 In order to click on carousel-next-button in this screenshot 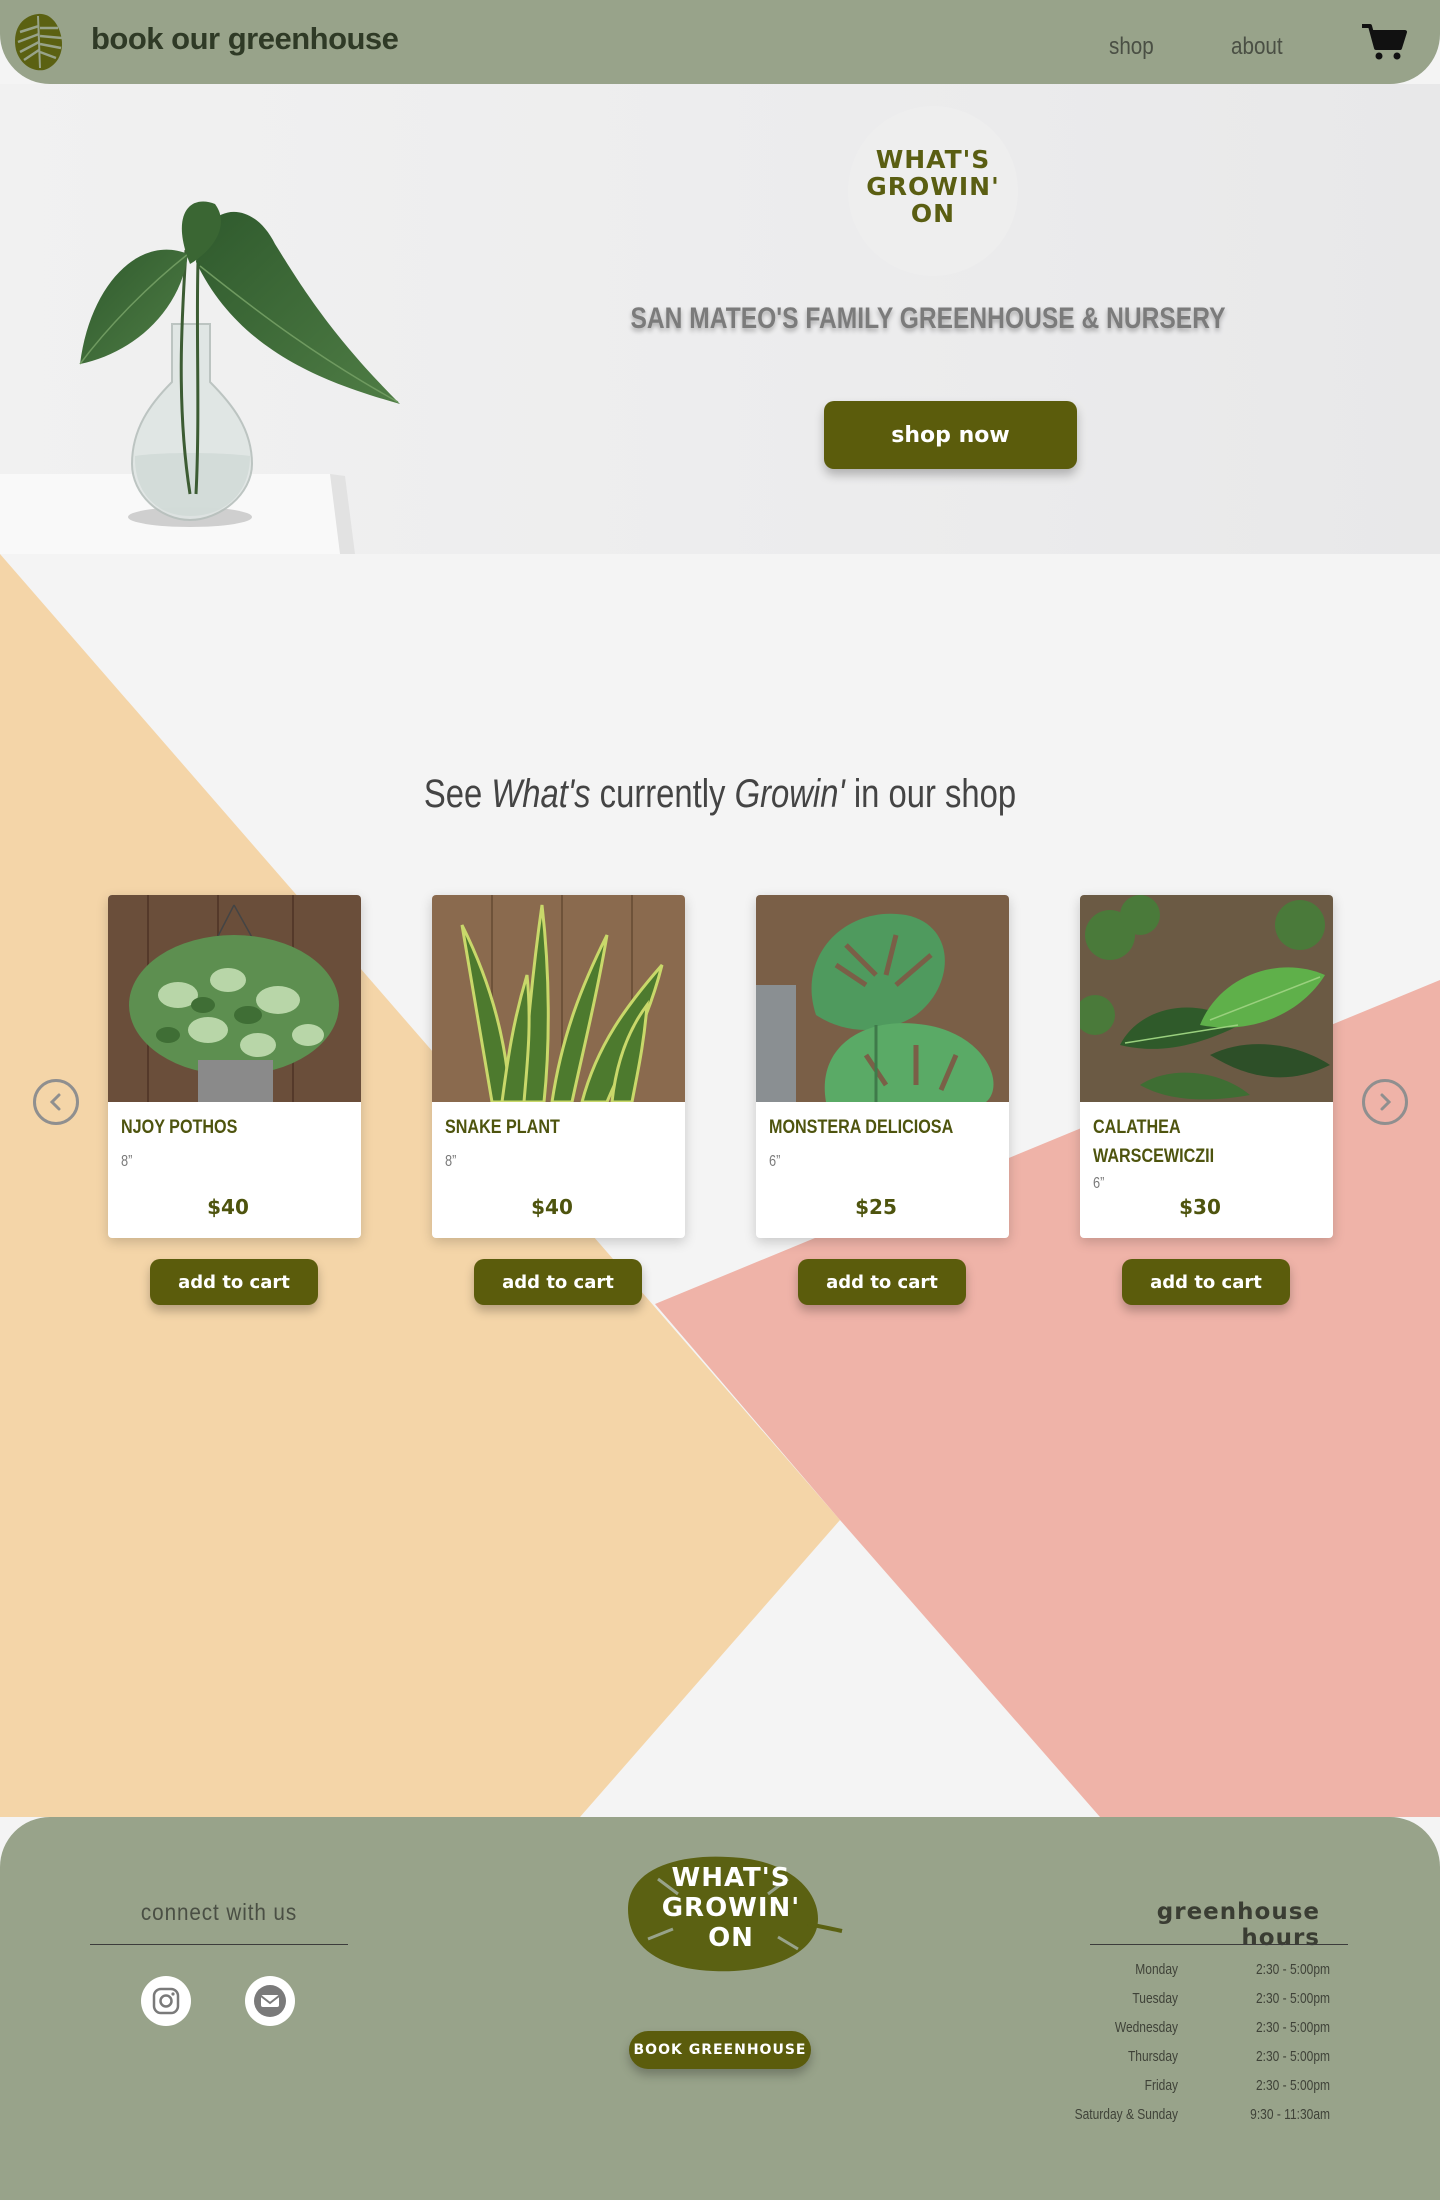, I will do `click(1385, 1102)`.